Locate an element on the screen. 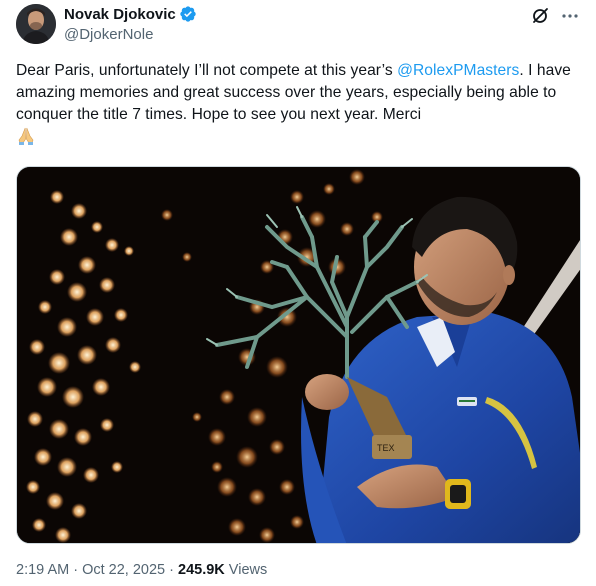 This screenshot has width=596, height=586. display-name-row: Novak Djokovic is located at coordinates (130, 14).